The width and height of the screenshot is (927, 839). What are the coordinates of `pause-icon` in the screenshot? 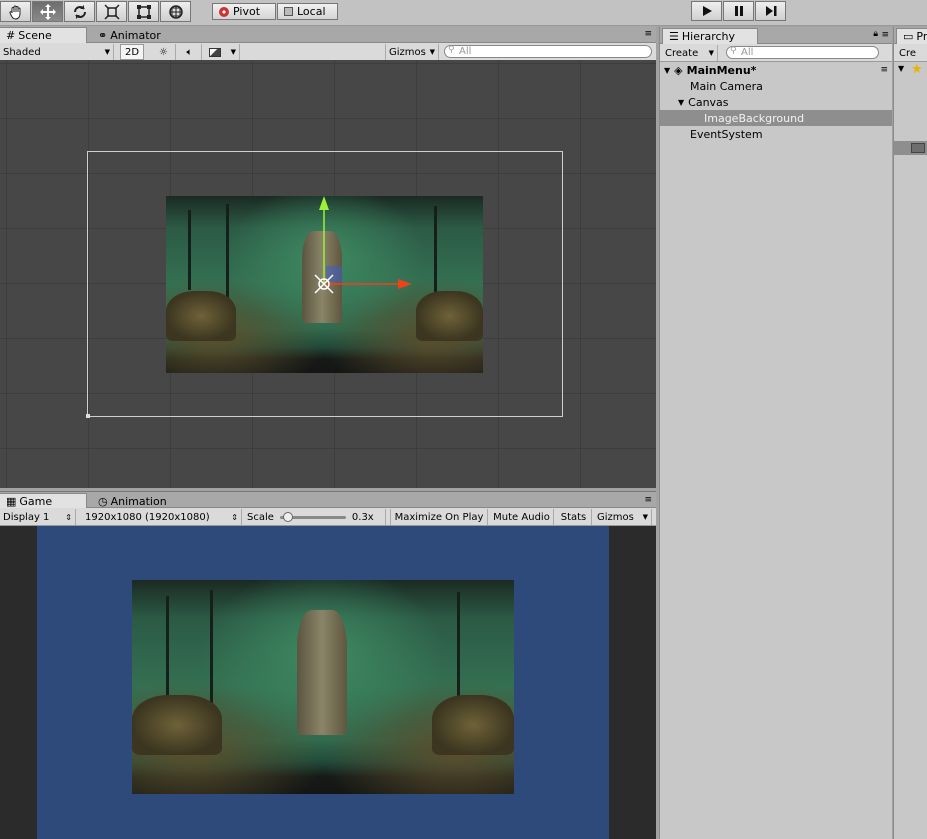 It's located at (738, 11).